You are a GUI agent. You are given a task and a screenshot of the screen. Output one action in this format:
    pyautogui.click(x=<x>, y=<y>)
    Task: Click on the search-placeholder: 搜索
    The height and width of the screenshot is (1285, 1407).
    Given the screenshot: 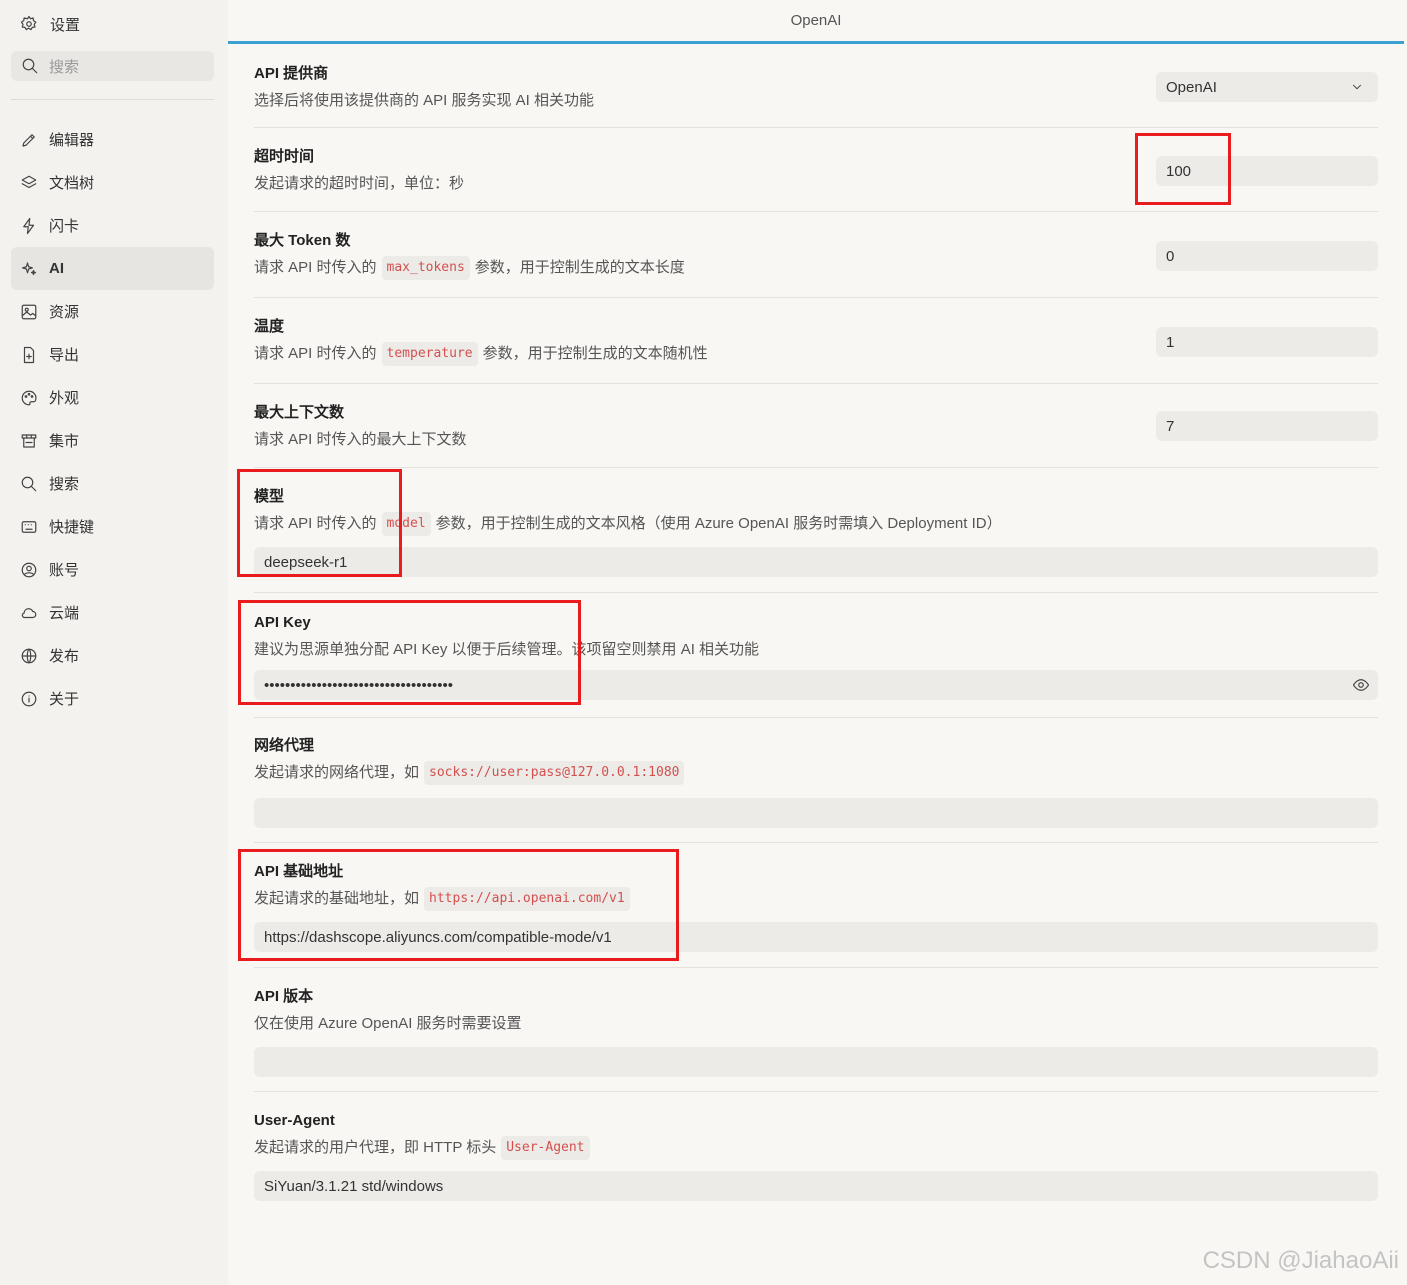 What is the action you would take?
    pyautogui.click(x=64, y=67)
    